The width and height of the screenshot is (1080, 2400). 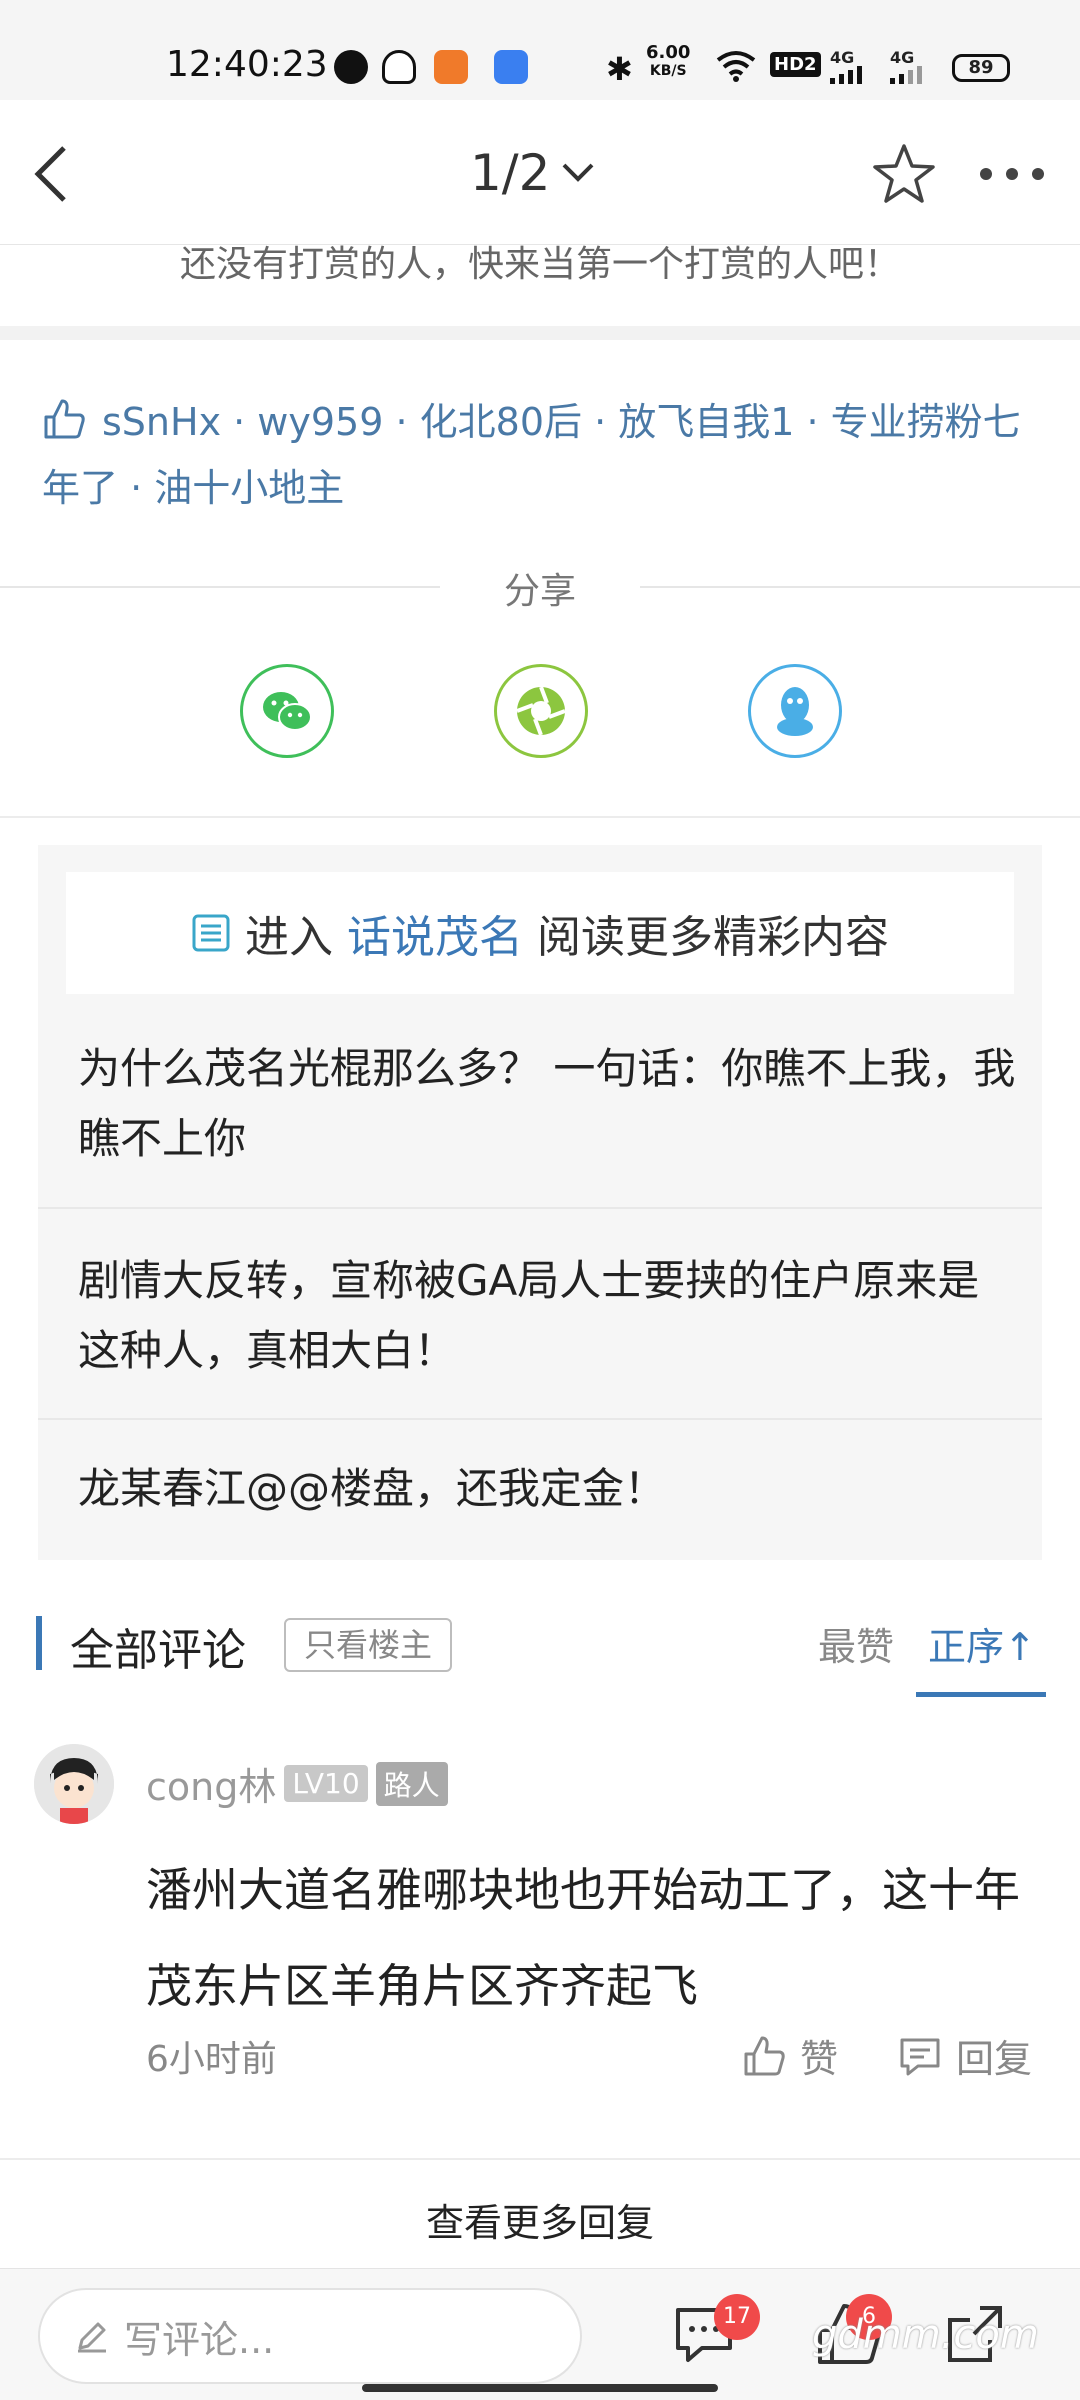 I want to click on qq-icon, so click(x=795, y=711).